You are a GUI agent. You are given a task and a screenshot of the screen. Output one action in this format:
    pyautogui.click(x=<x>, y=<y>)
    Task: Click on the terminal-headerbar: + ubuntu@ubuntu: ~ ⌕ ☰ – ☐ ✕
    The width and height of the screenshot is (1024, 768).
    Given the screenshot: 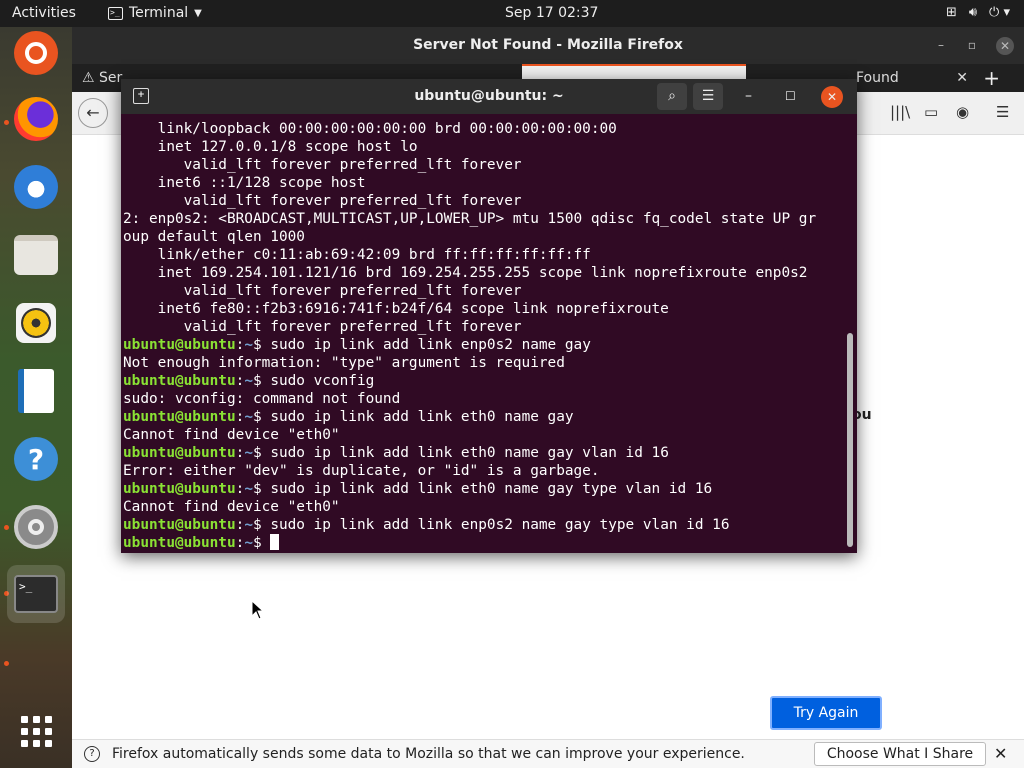 What is the action you would take?
    pyautogui.click(x=489, y=96)
    